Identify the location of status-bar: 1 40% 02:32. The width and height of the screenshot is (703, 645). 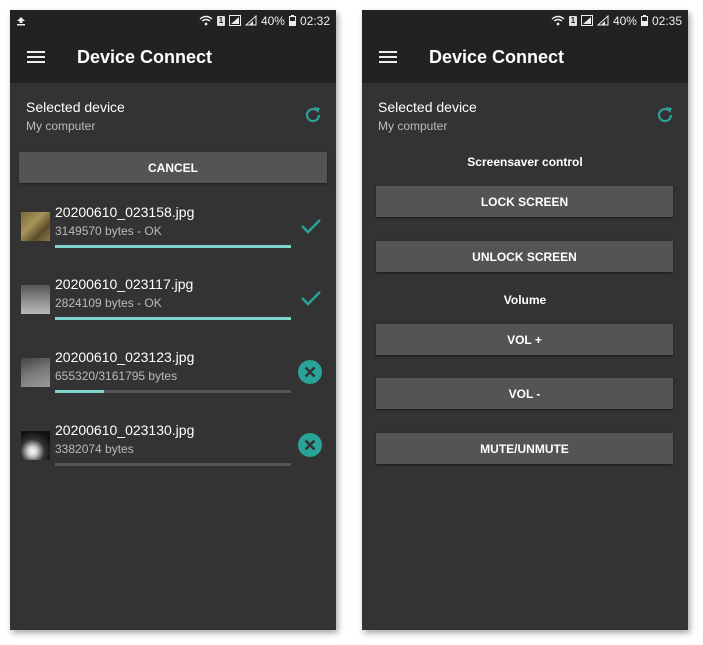
(173, 20).